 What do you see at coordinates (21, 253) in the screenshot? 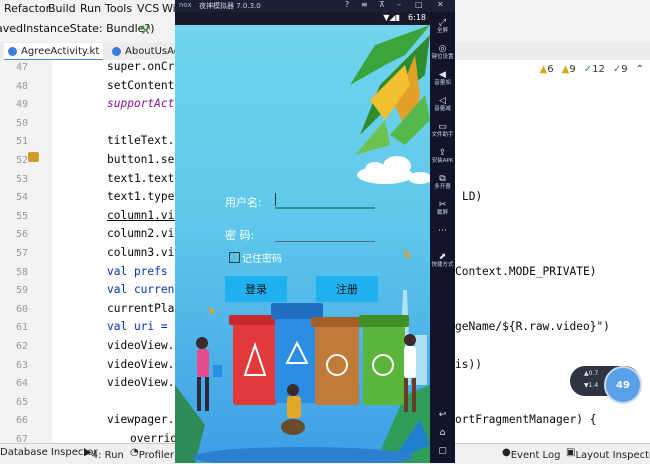
I see `line-number: 57` at bounding box center [21, 253].